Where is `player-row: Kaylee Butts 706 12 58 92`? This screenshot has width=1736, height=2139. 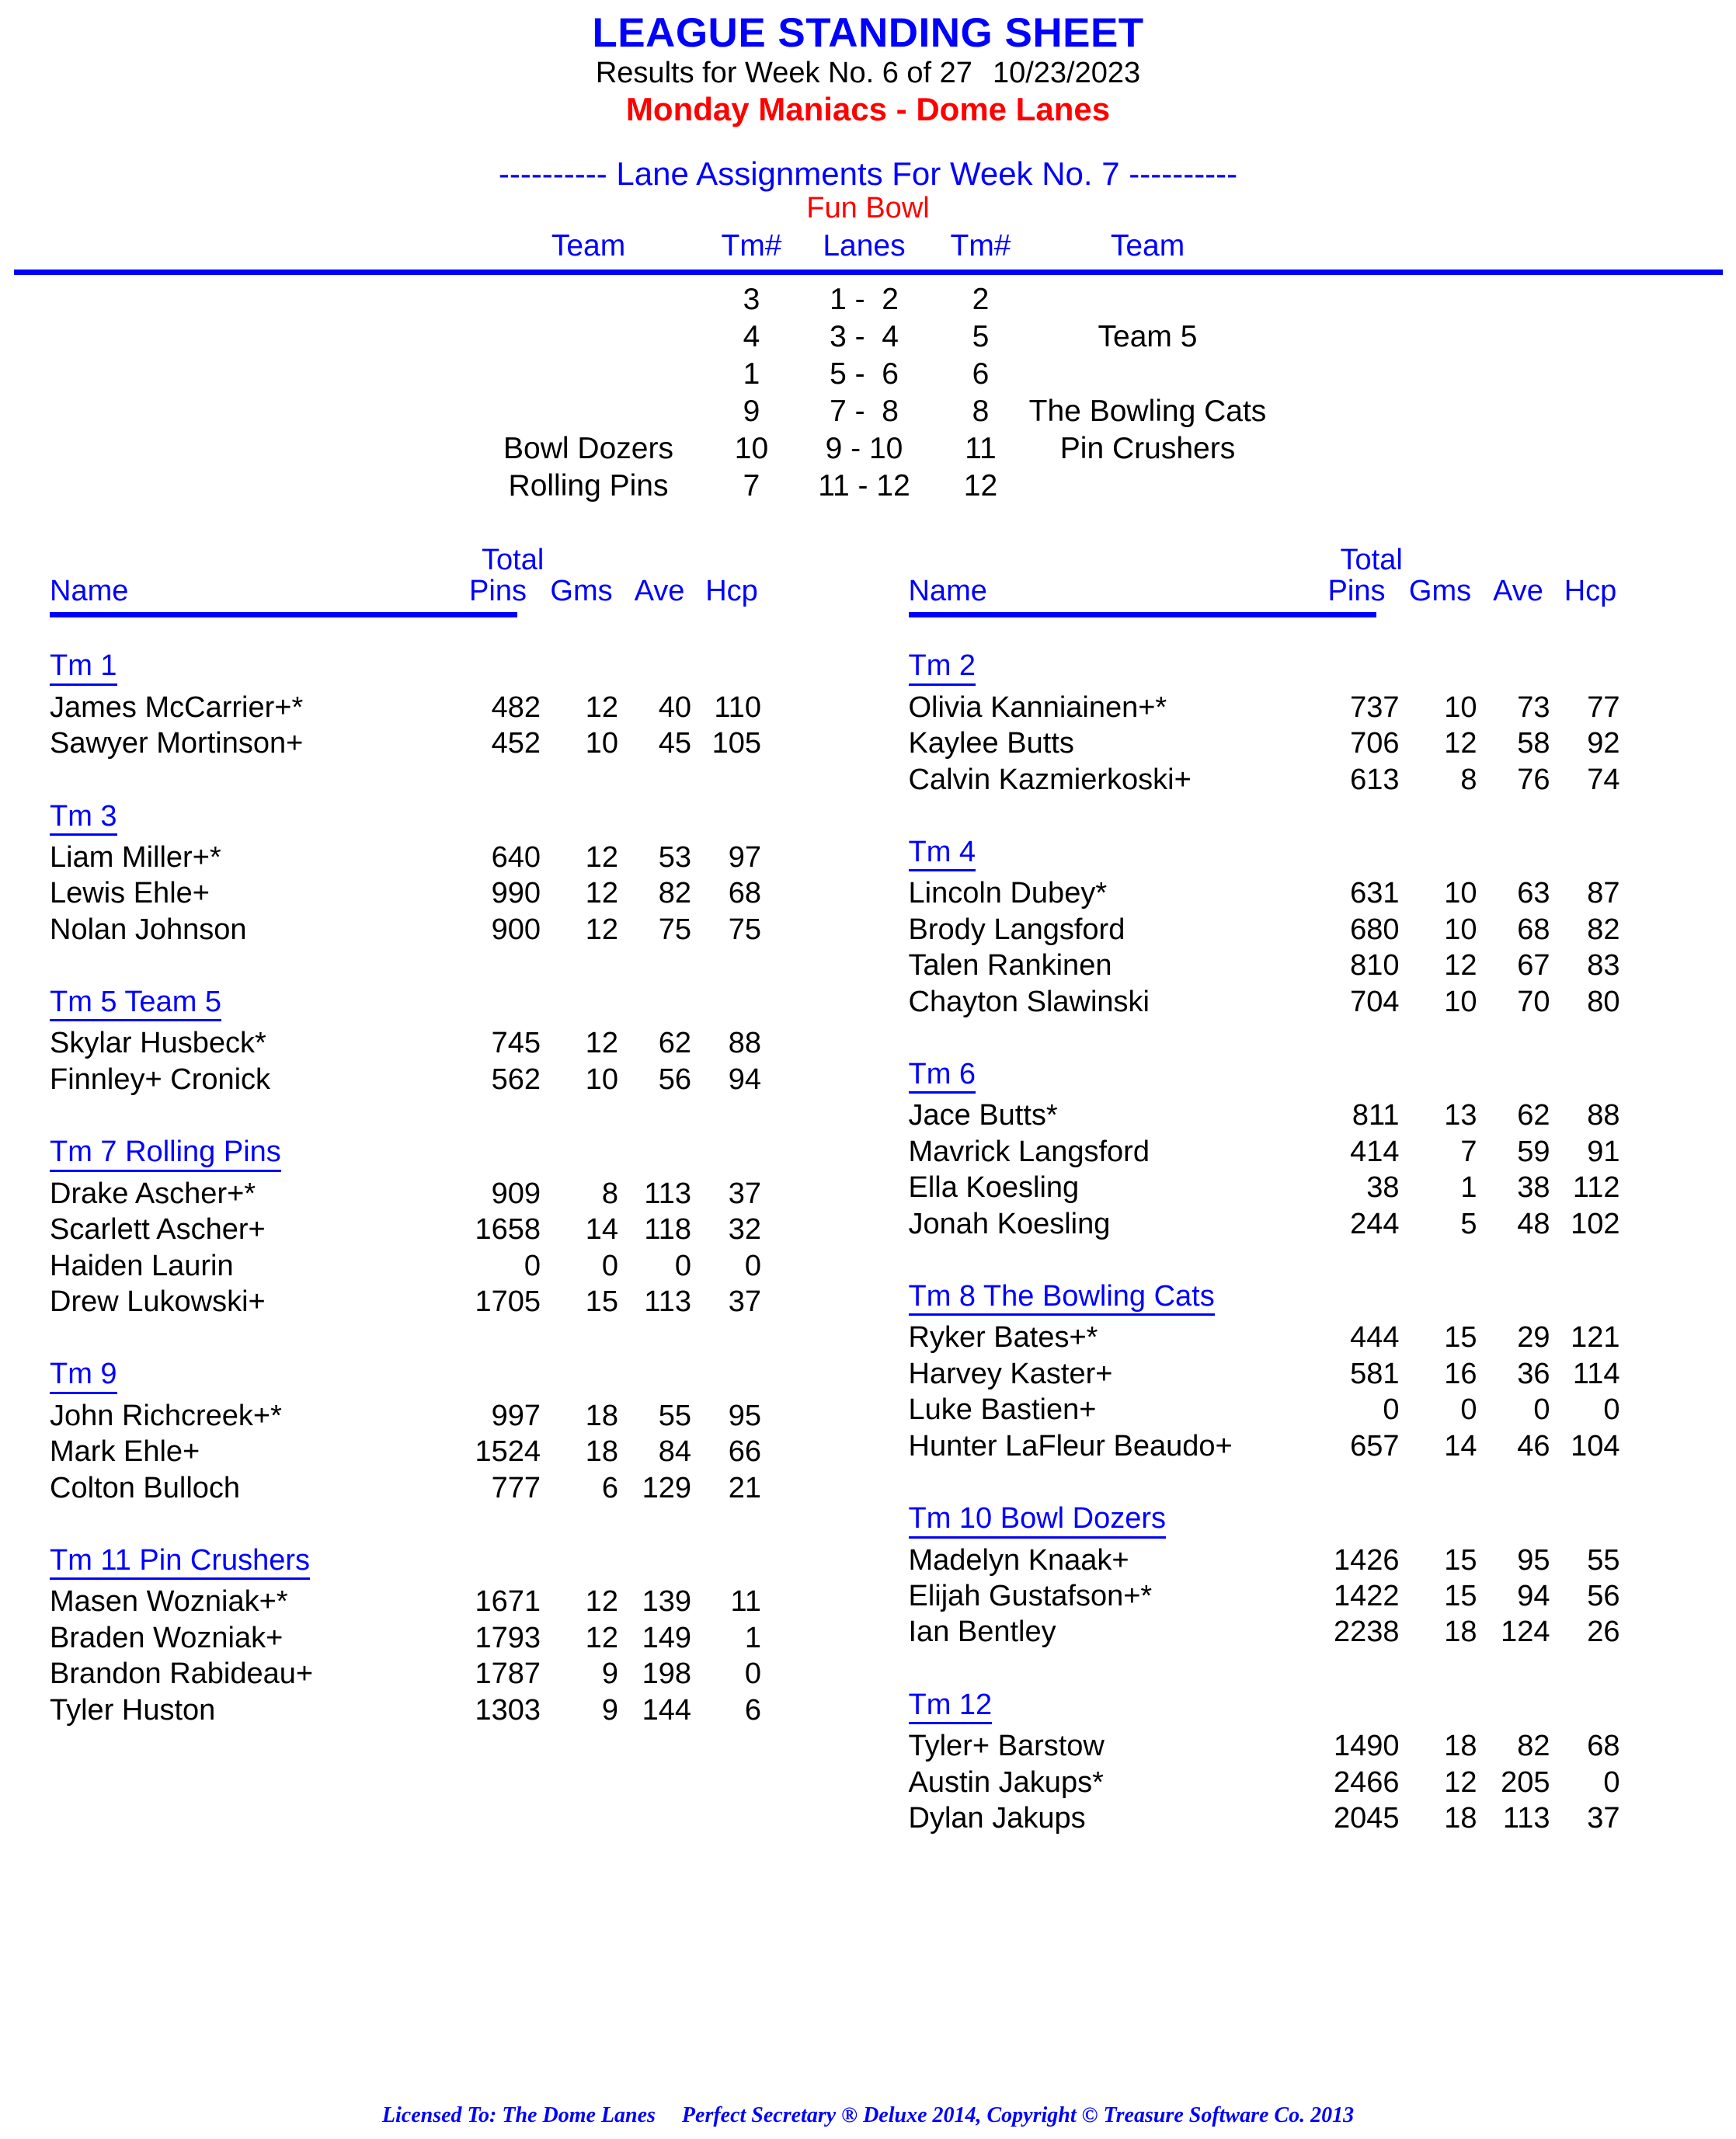 player-row: Kaylee Butts 706 12 58 92 is located at coordinates (1264, 743).